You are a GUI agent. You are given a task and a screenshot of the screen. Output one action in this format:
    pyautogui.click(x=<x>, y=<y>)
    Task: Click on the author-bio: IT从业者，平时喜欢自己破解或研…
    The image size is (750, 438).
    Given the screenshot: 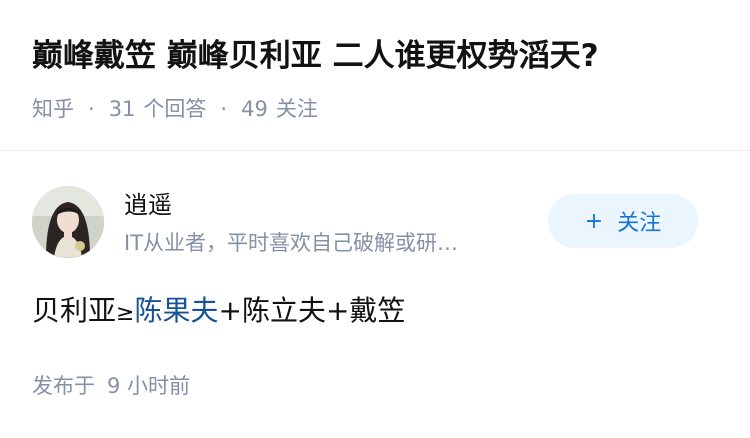 What is the action you would take?
    pyautogui.click(x=291, y=243)
    